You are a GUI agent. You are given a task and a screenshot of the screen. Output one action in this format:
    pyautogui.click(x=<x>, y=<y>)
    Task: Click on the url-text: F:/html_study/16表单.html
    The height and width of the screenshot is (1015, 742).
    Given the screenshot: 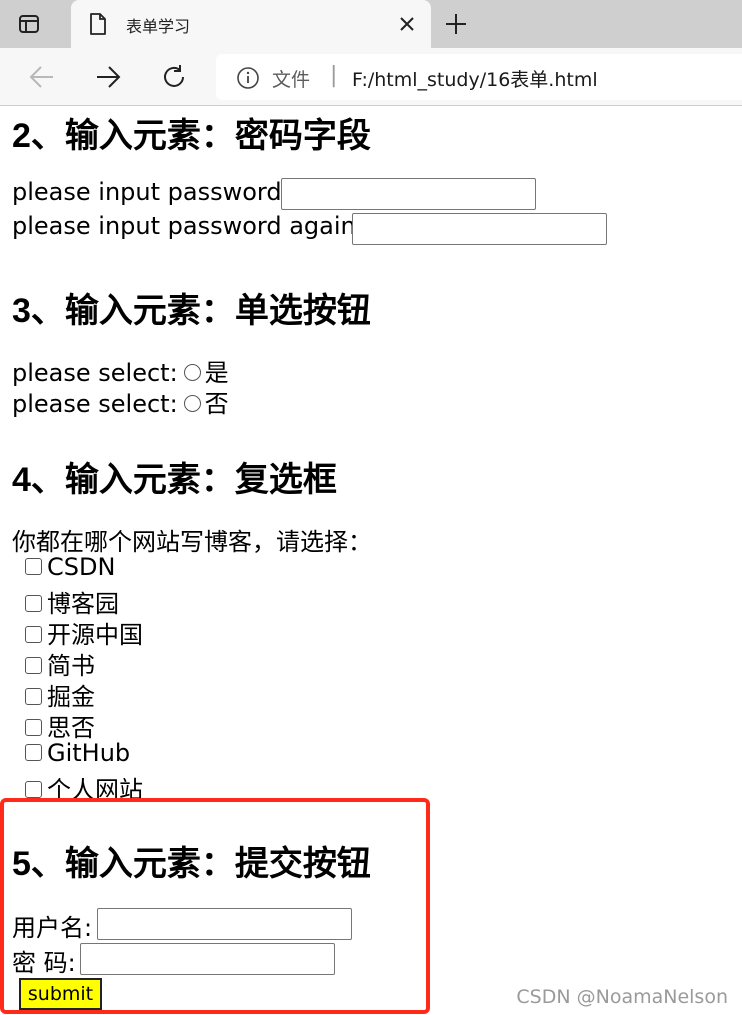 What is the action you would take?
    pyautogui.click(x=475, y=78)
    